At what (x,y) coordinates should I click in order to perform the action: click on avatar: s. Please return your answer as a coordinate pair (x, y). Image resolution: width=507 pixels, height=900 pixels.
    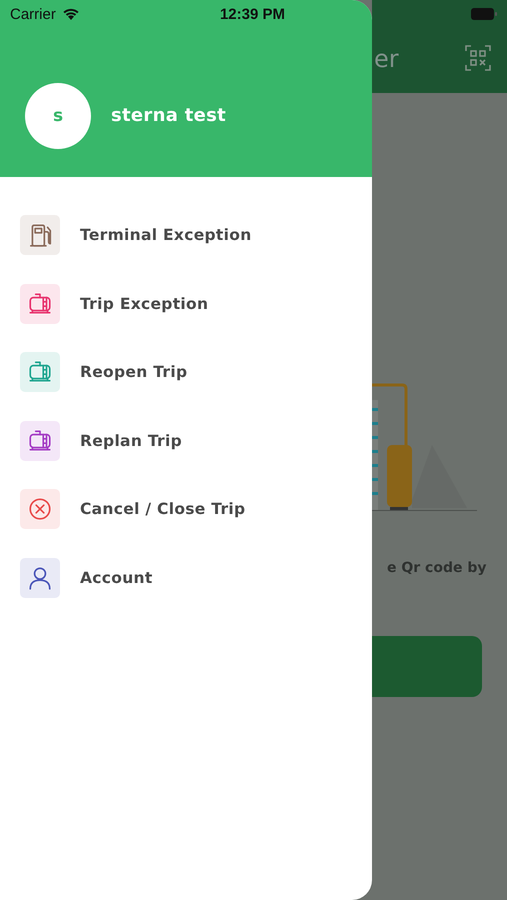
    Looking at the image, I should click on (58, 115).